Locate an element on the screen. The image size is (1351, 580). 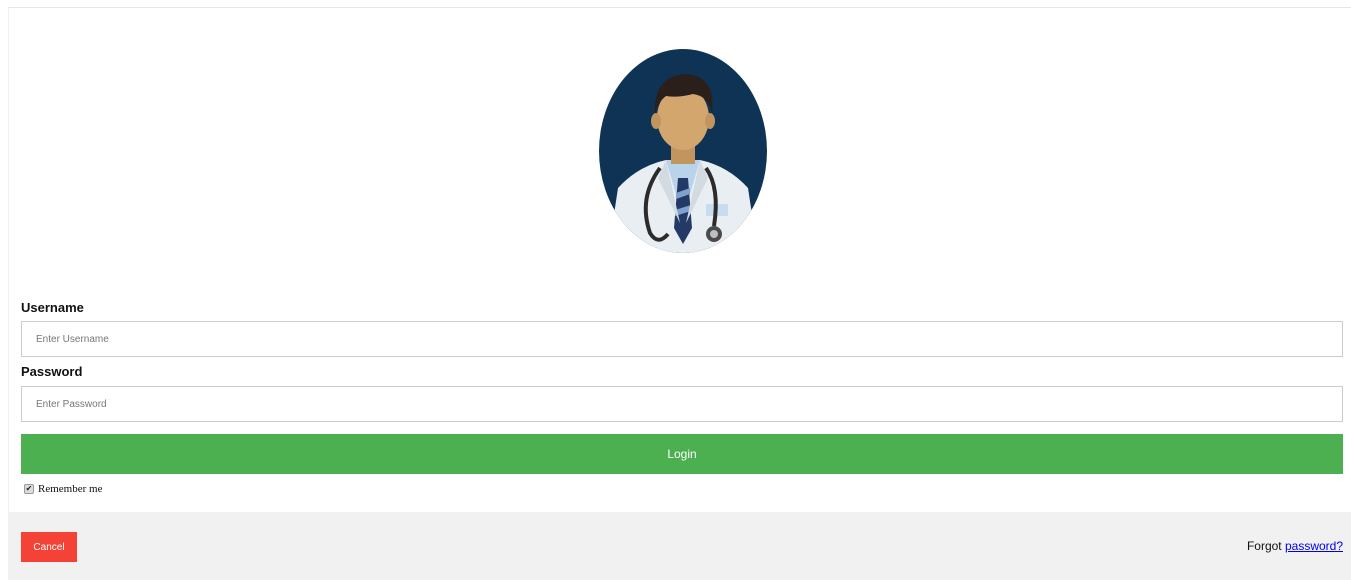
username-input is located at coordinates (682, 339).